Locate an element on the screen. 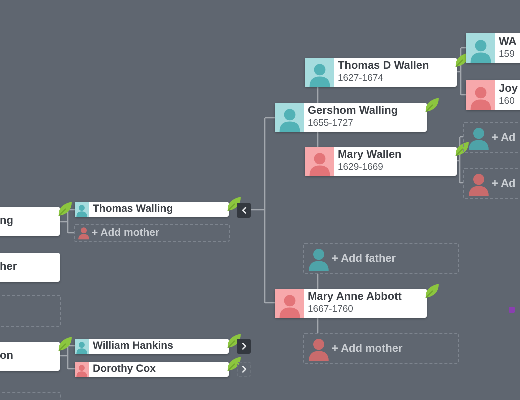 This screenshot has height=400, width=520. person-card: Thomas Walling is located at coordinates (152, 209).